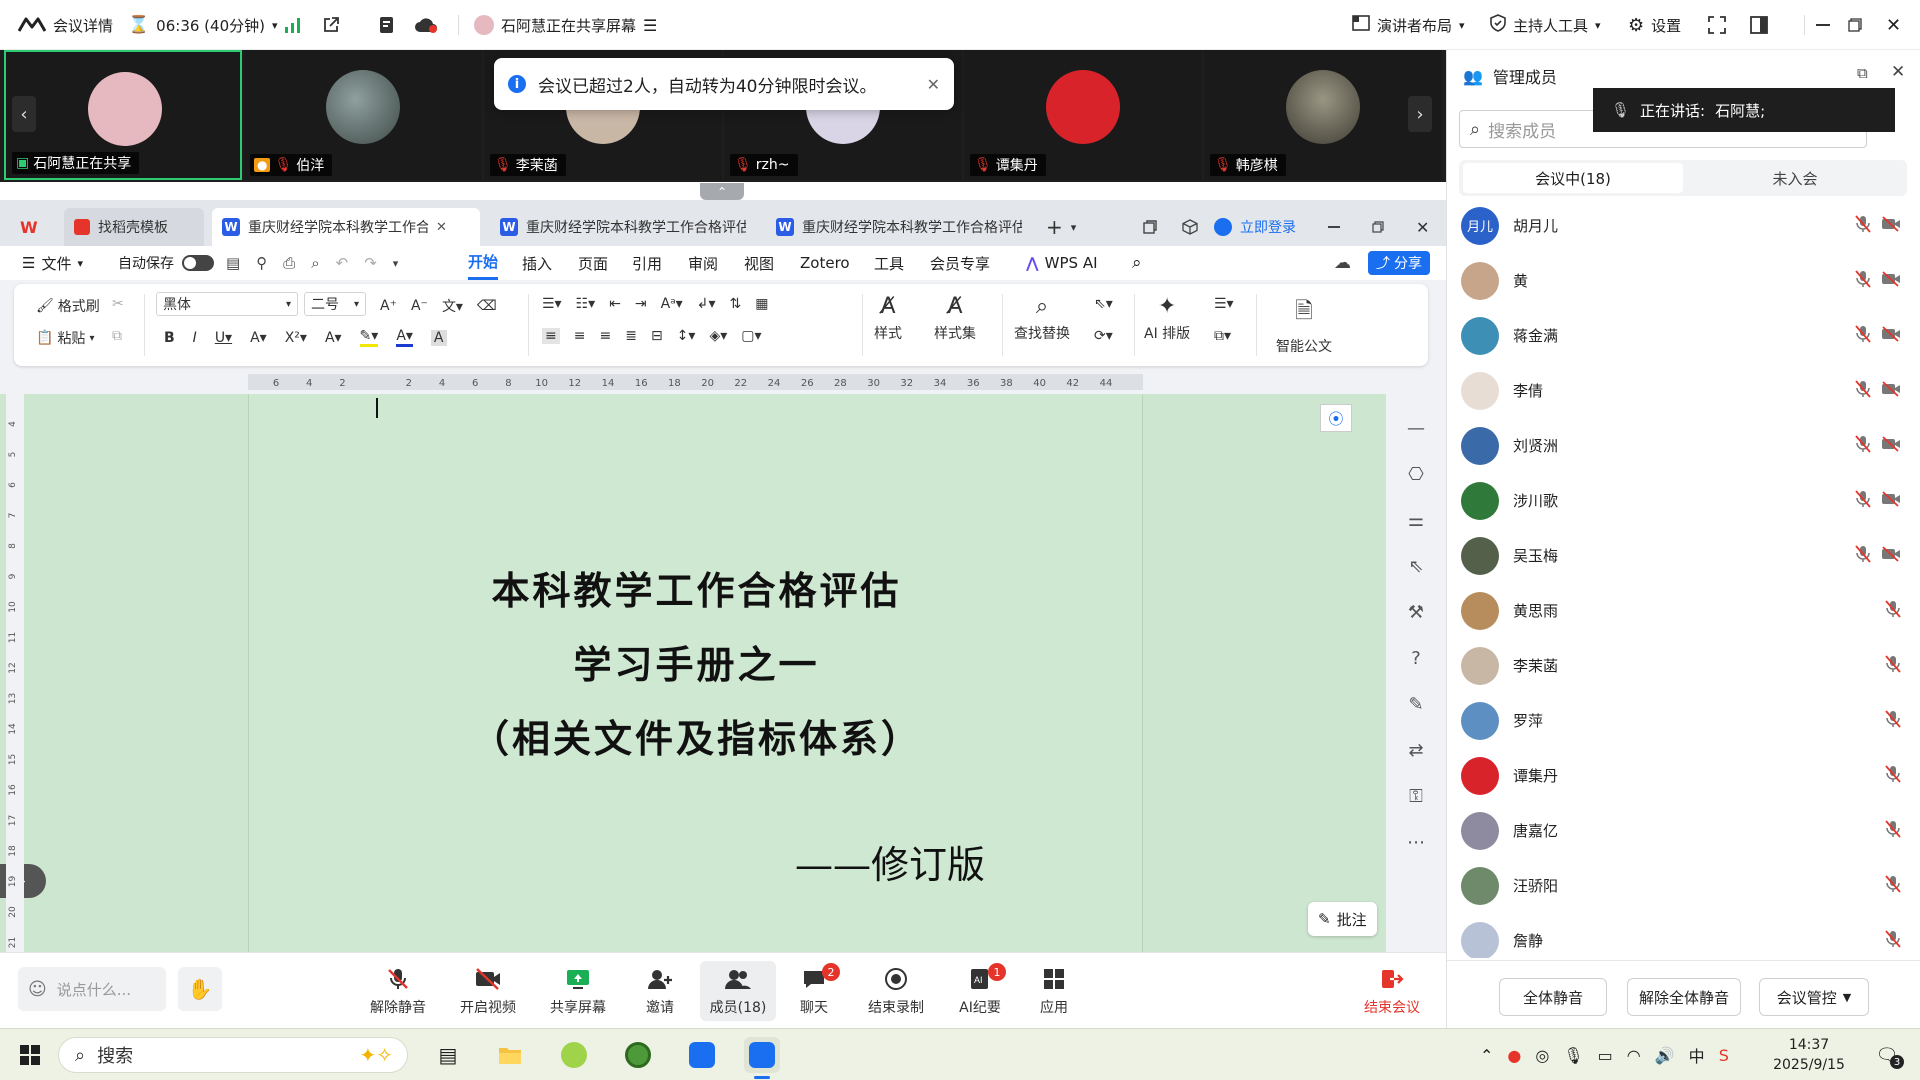 This screenshot has width=1920, height=1080. What do you see at coordinates (487, 306) in the screenshot?
I see `clear-format-icon: ⌫` at bounding box center [487, 306].